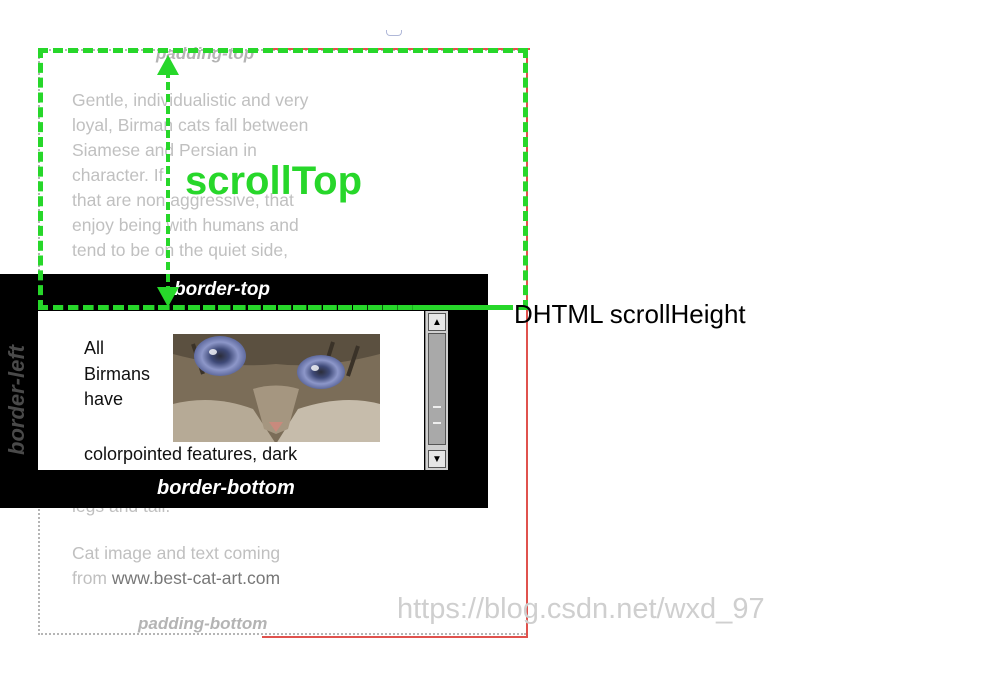  What do you see at coordinates (16, 400) in the screenshot?
I see `border-left-label: border-left` at bounding box center [16, 400].